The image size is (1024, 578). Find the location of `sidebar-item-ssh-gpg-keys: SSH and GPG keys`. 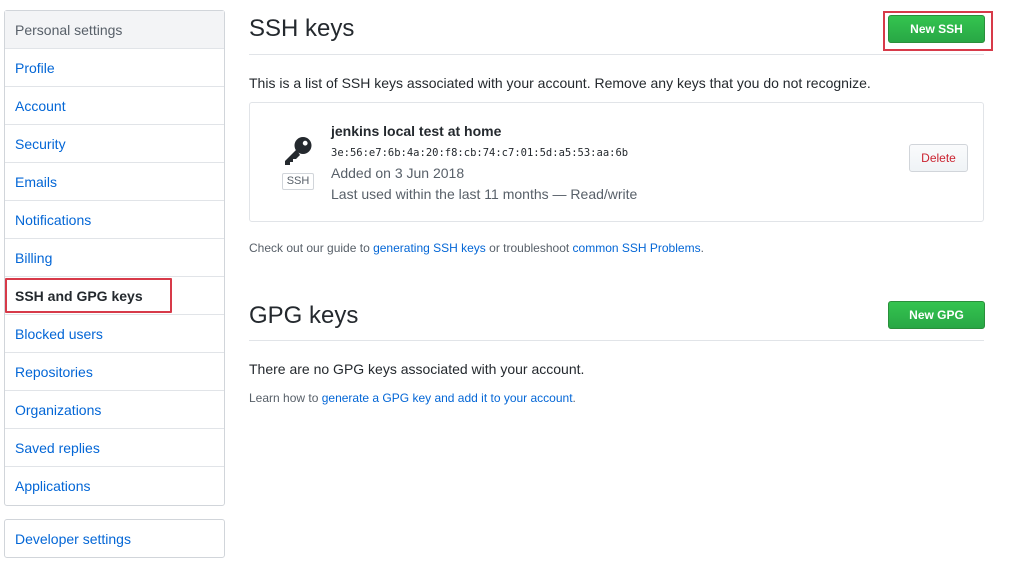

sidebar-item-ssh-gpg-keys: SSH and GPG keys is located at coordinates (114, 296).